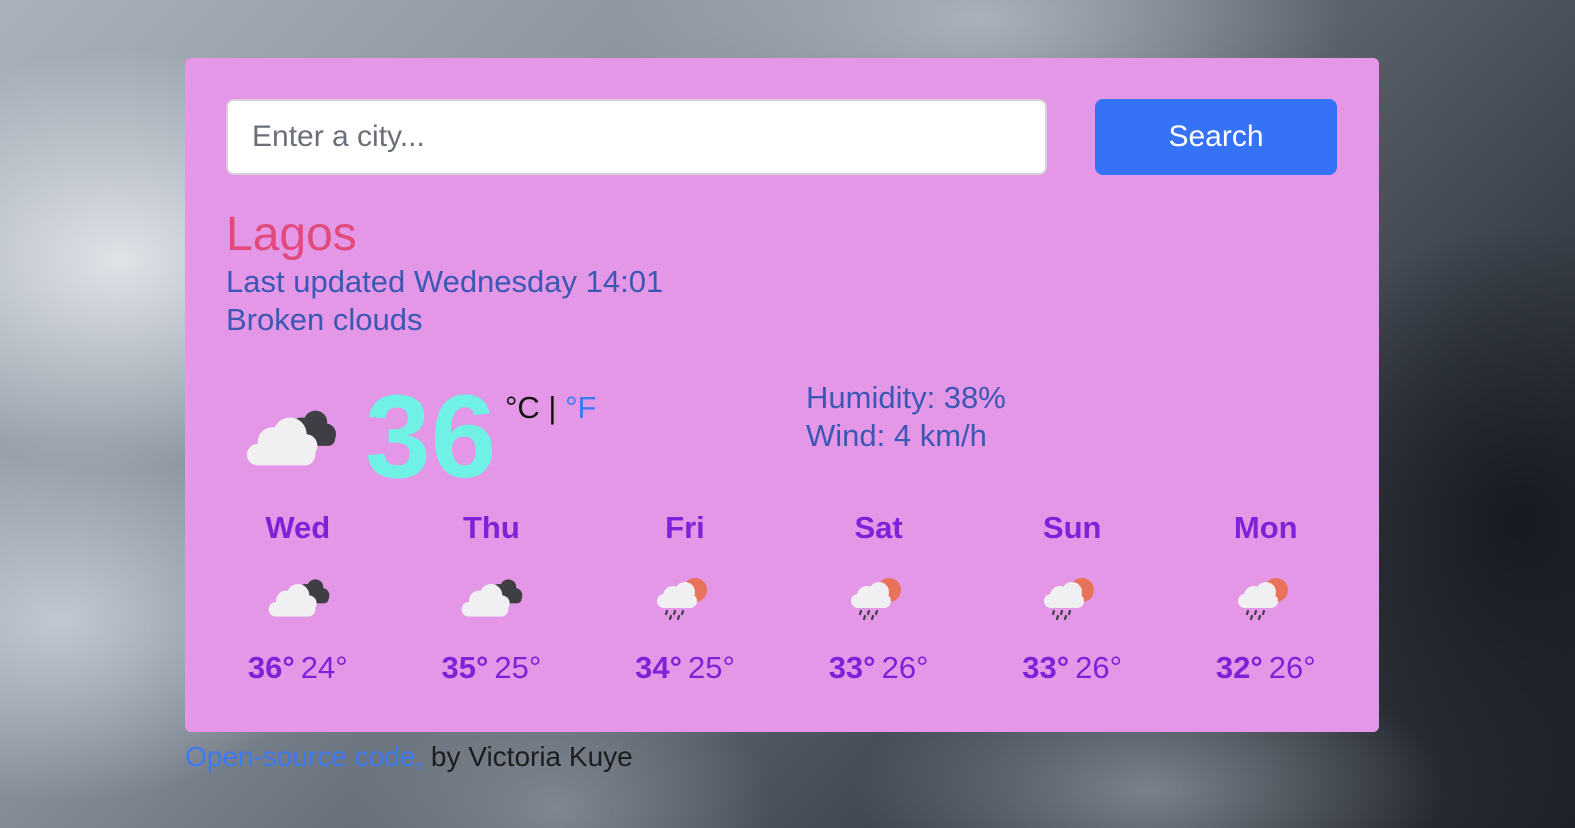 Image resolution: width=1575 pixels, height=828 pixels. Describe the element at coordinates (906, 417) in the screenshot. I see `weather-details: Humidity: 38% Wind: 4 km/h` at that location.